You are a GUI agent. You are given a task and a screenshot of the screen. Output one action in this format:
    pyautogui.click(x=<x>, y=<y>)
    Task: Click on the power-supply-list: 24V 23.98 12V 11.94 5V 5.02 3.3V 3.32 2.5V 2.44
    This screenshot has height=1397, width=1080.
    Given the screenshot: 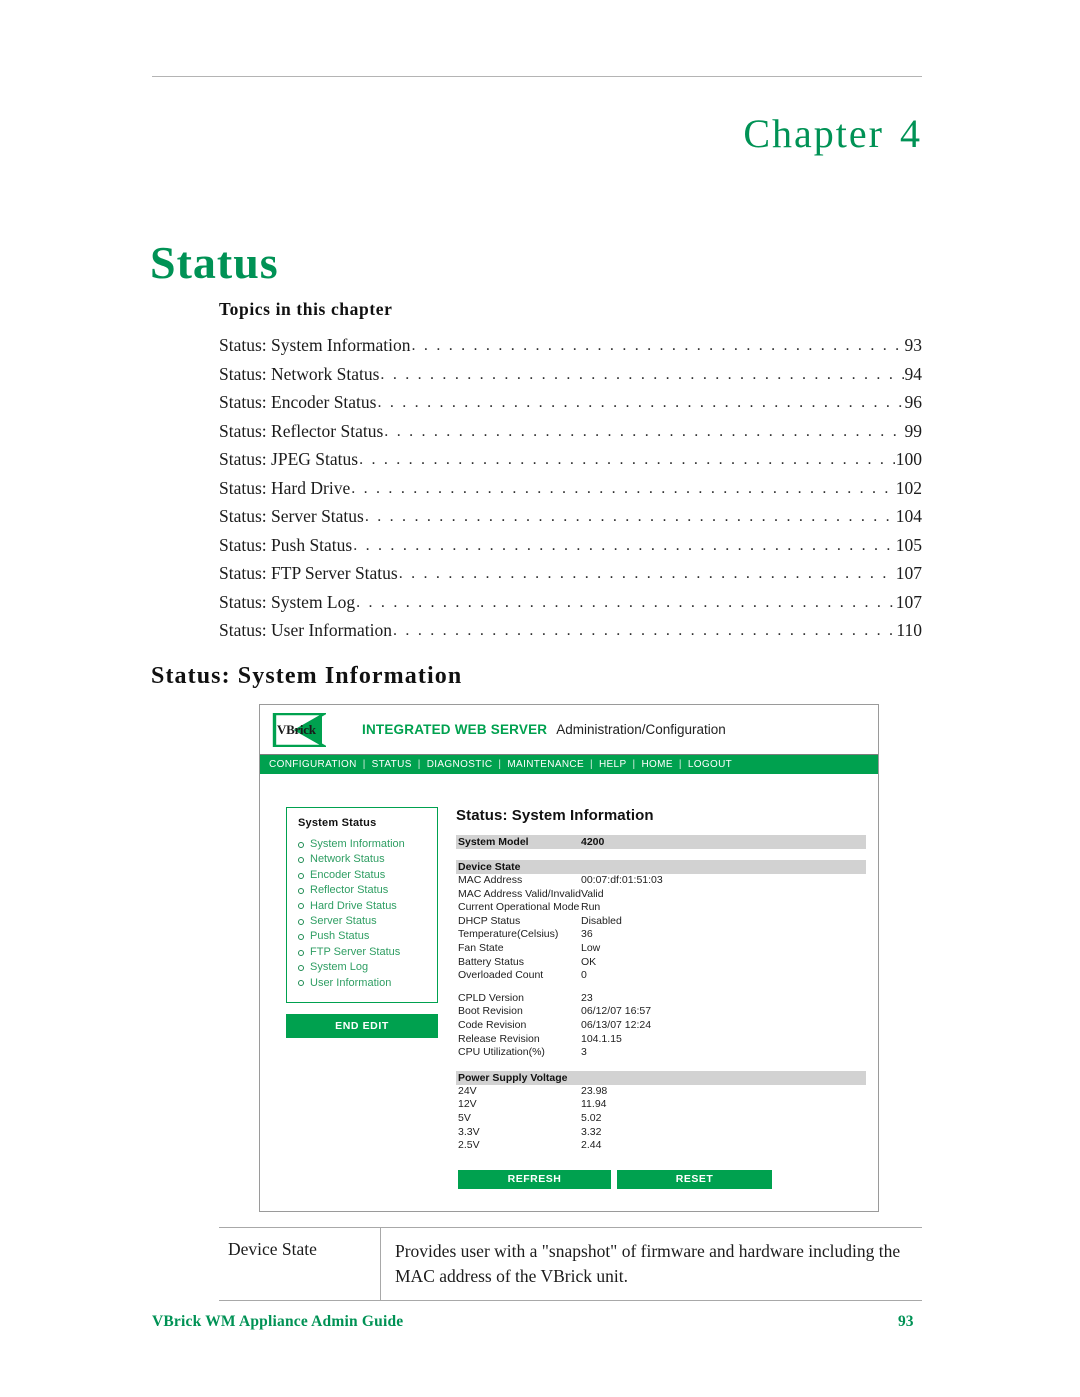 What is the action you would take?
    pyautogui.click(x=661, y=1119)
    